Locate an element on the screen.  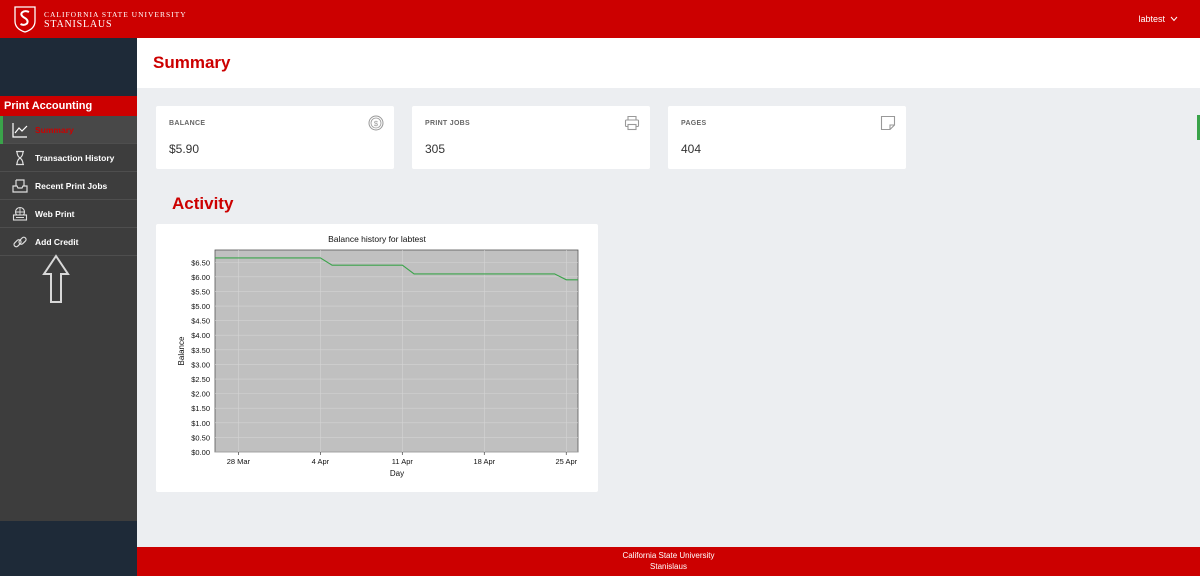
card-value: $5.90 is located at coordinates (184, 149).